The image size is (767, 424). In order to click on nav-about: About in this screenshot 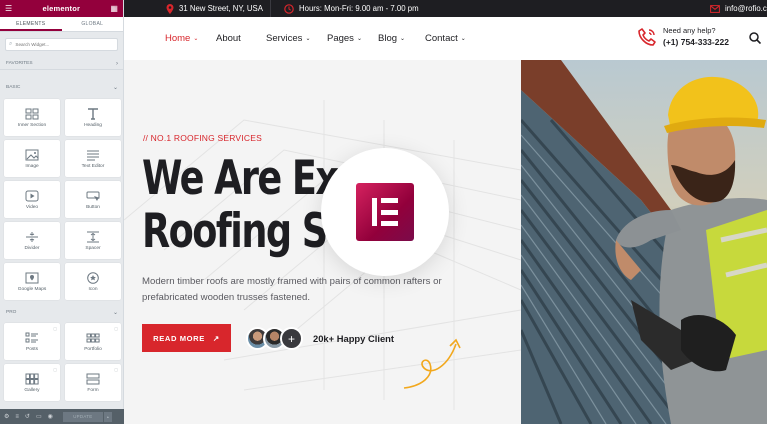, I will do `click(228, 38)`.